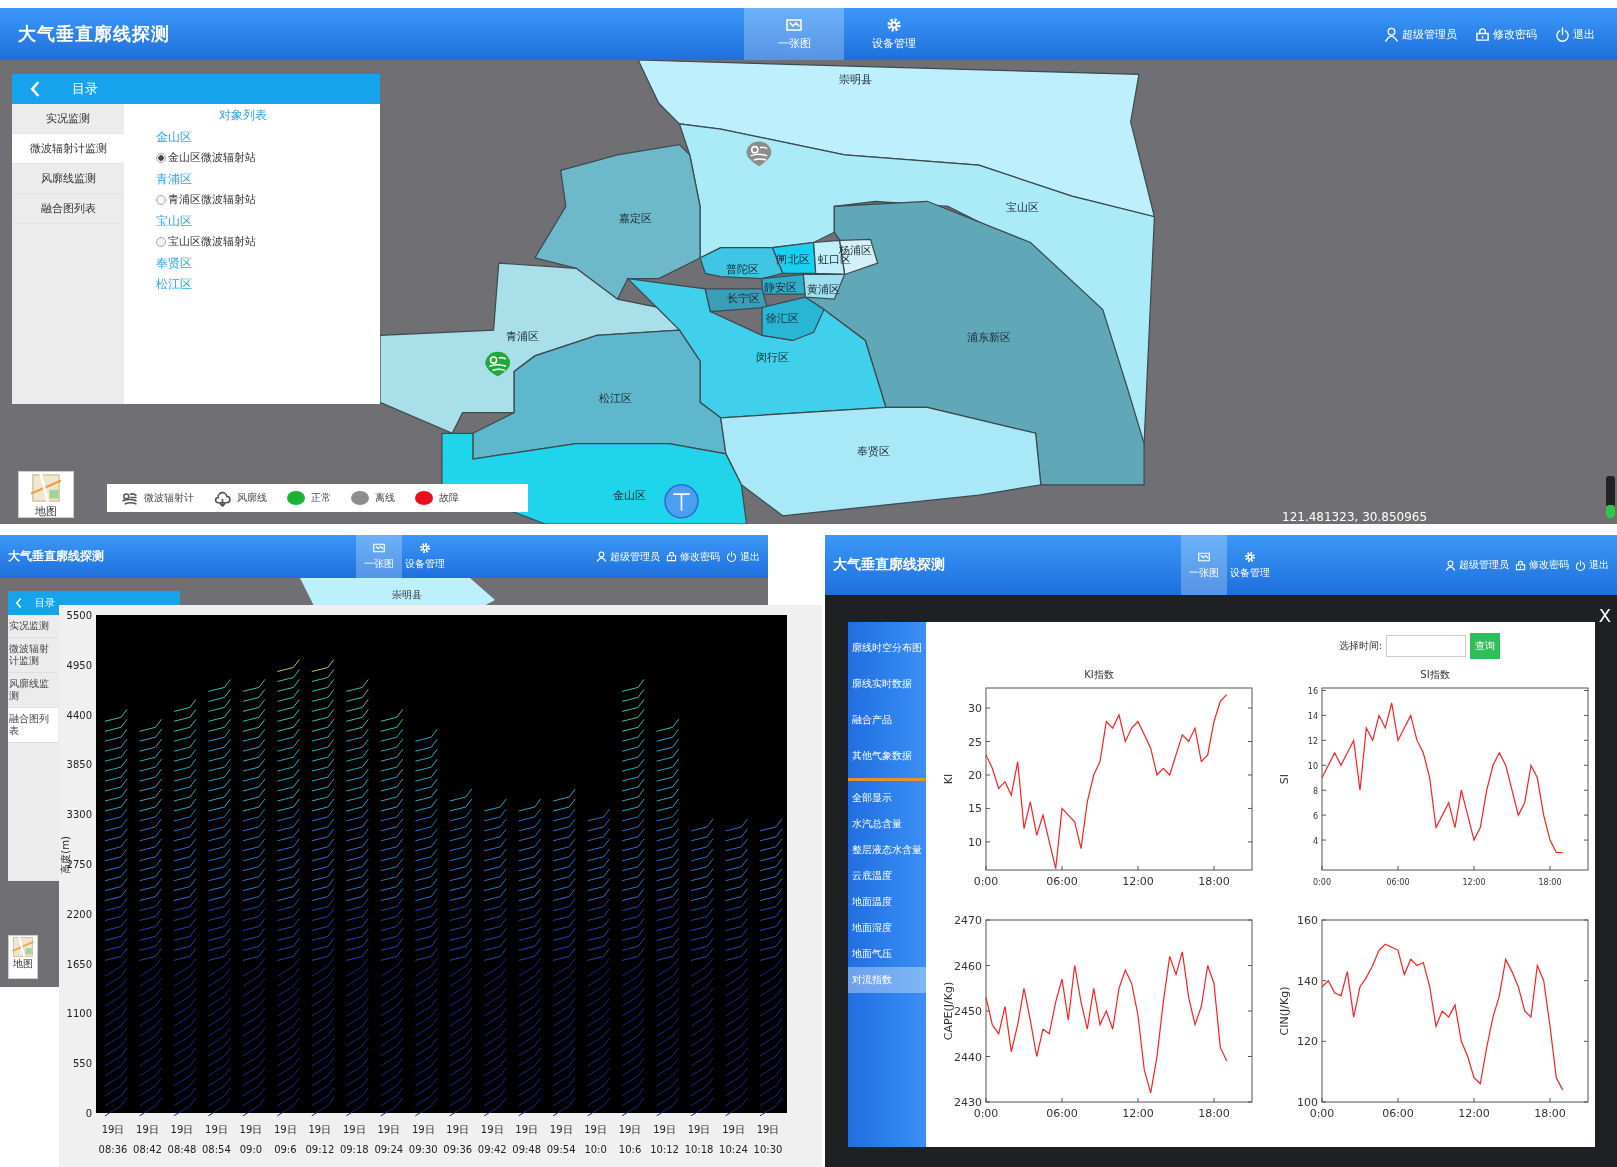 This screenshot has width=1617, height=1167. Describe the element at coordinates (174, 179) in the screenshot. I see `group-link: 青浦区` at that location.